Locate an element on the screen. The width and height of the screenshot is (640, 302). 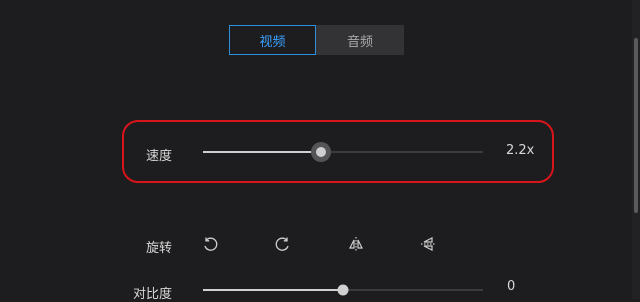
scrollbar is located at coordinates (636, 149).